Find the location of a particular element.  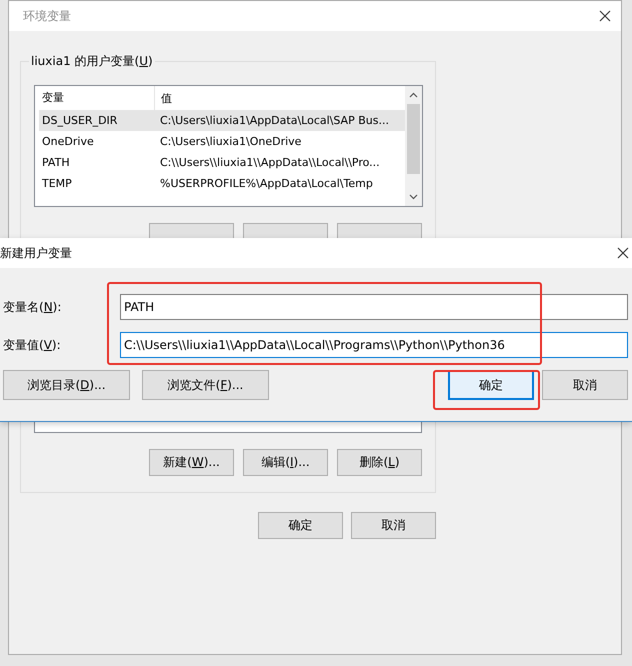

field-label: 变量名(N): is located at coordinates (32, 307).